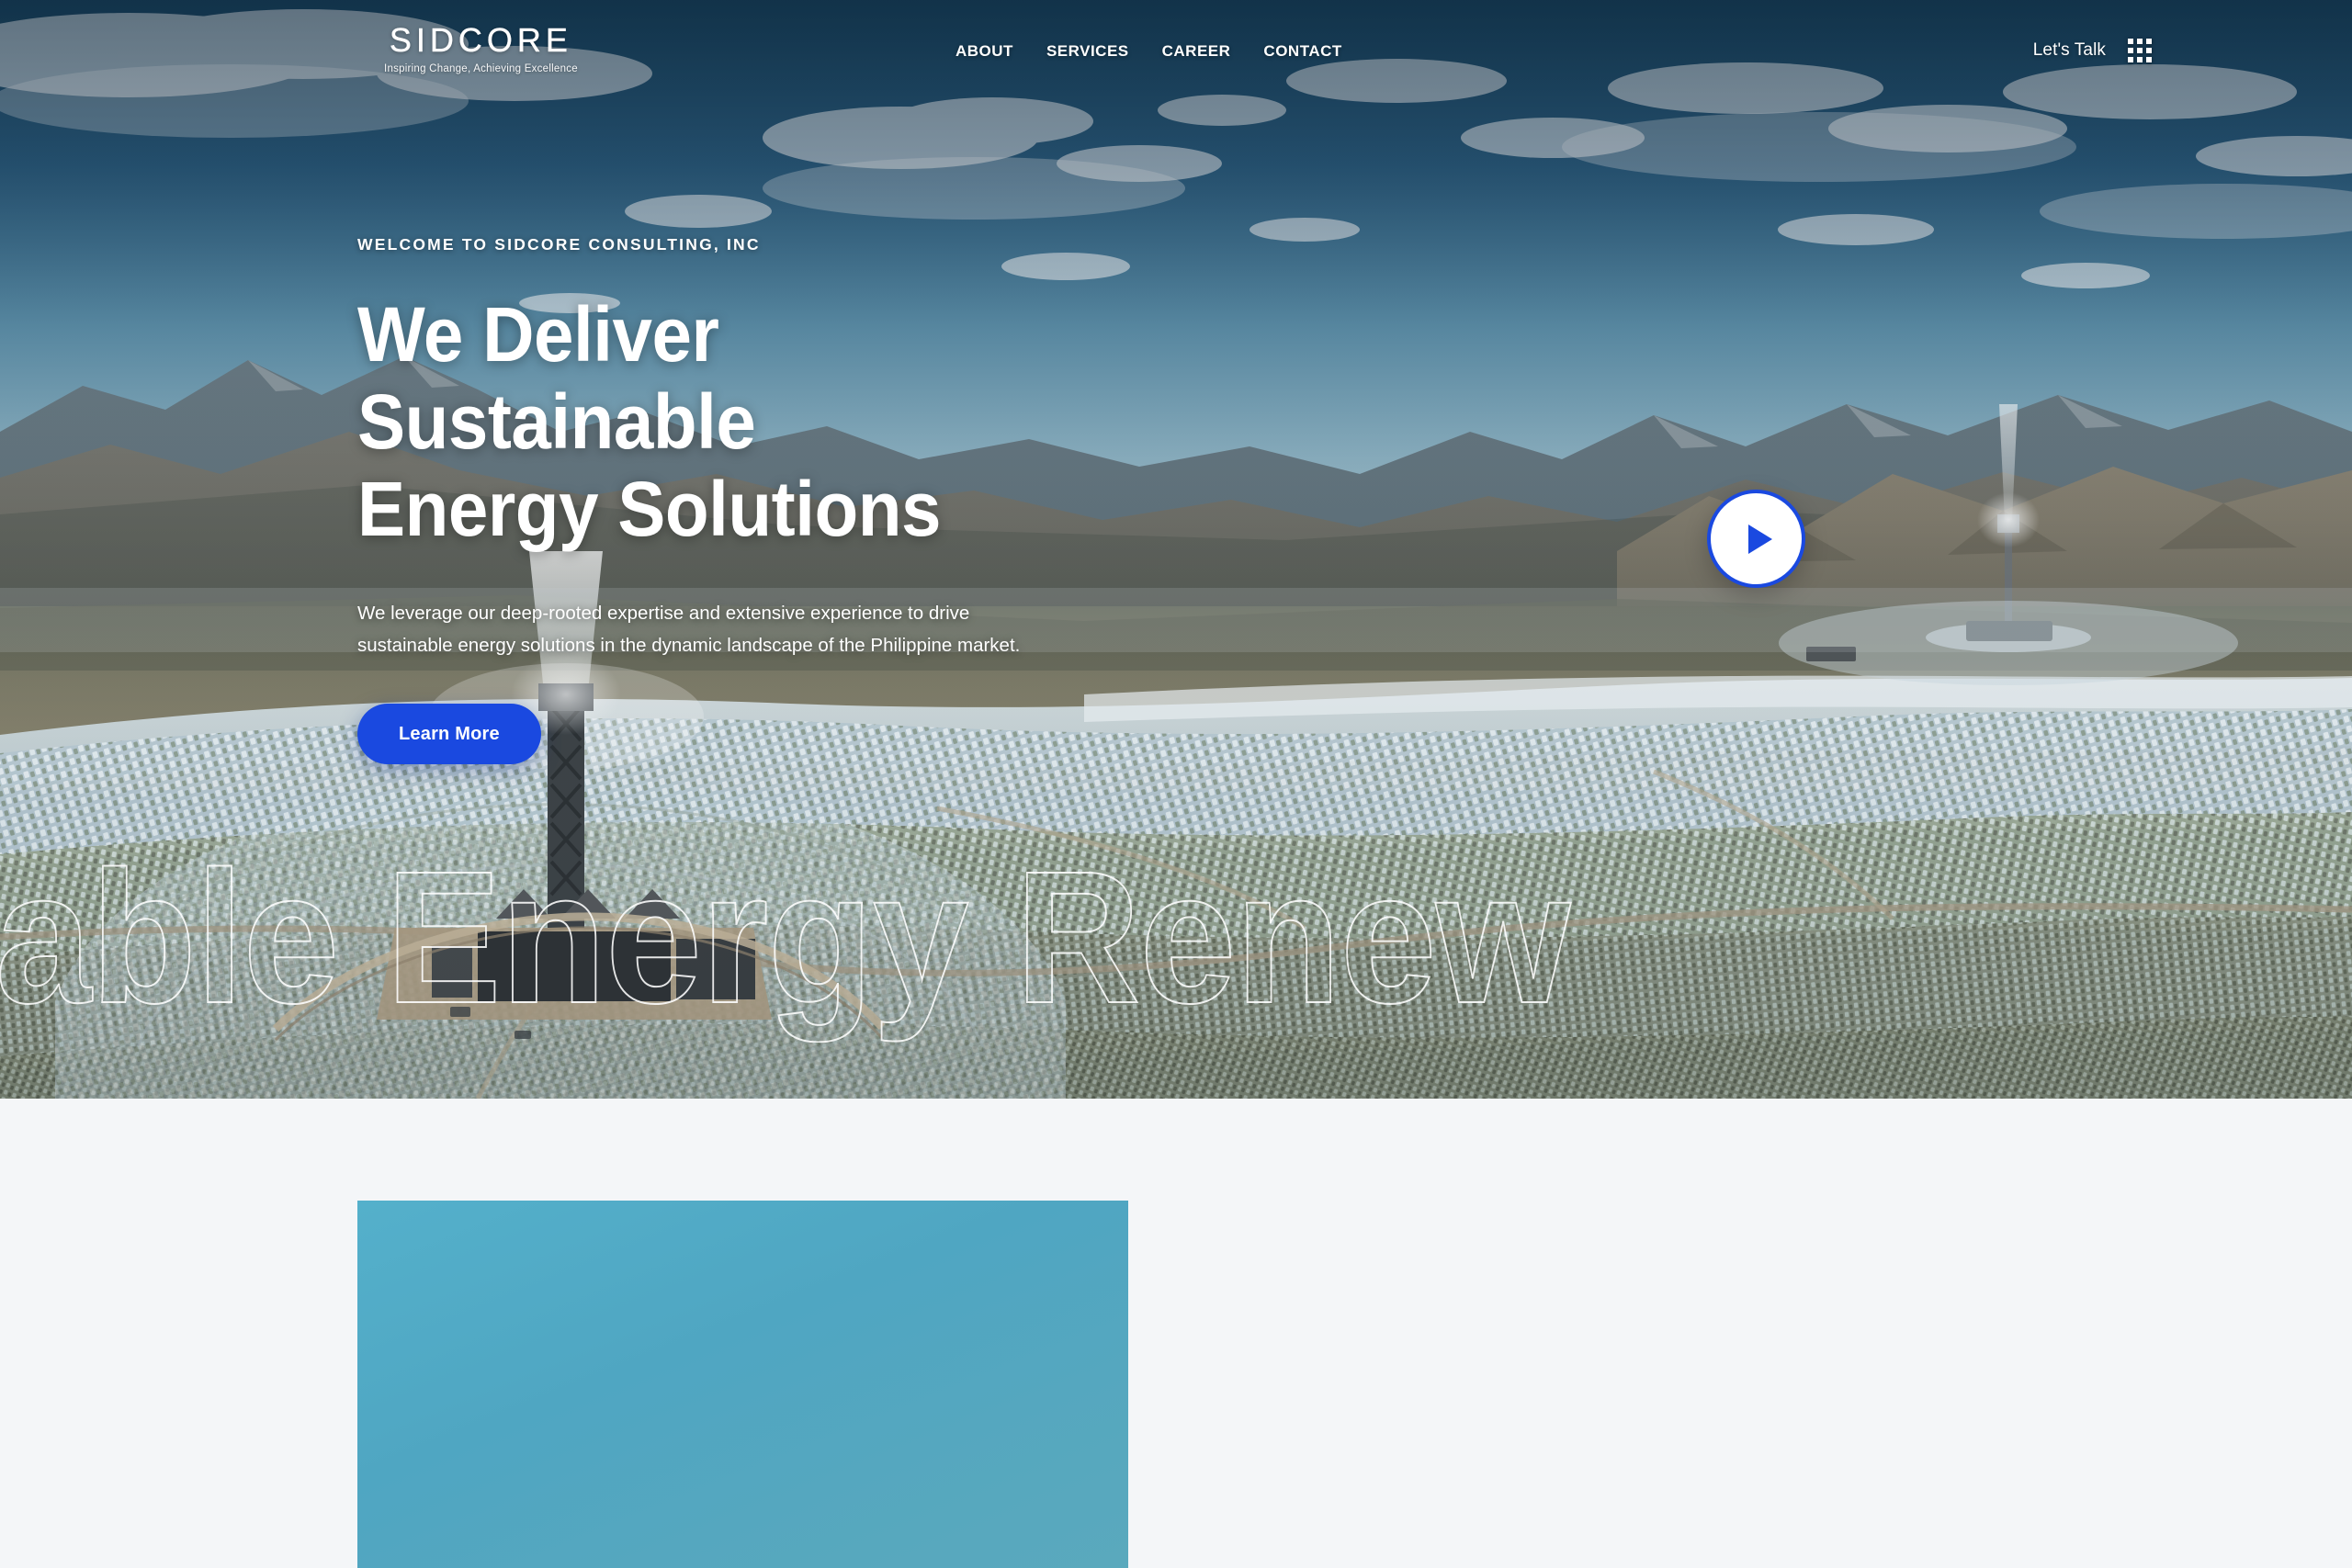 The width and height of the screenshot is (2352, 1568). I want to click on header-actions: Let's Talk, so click(2092, 50).